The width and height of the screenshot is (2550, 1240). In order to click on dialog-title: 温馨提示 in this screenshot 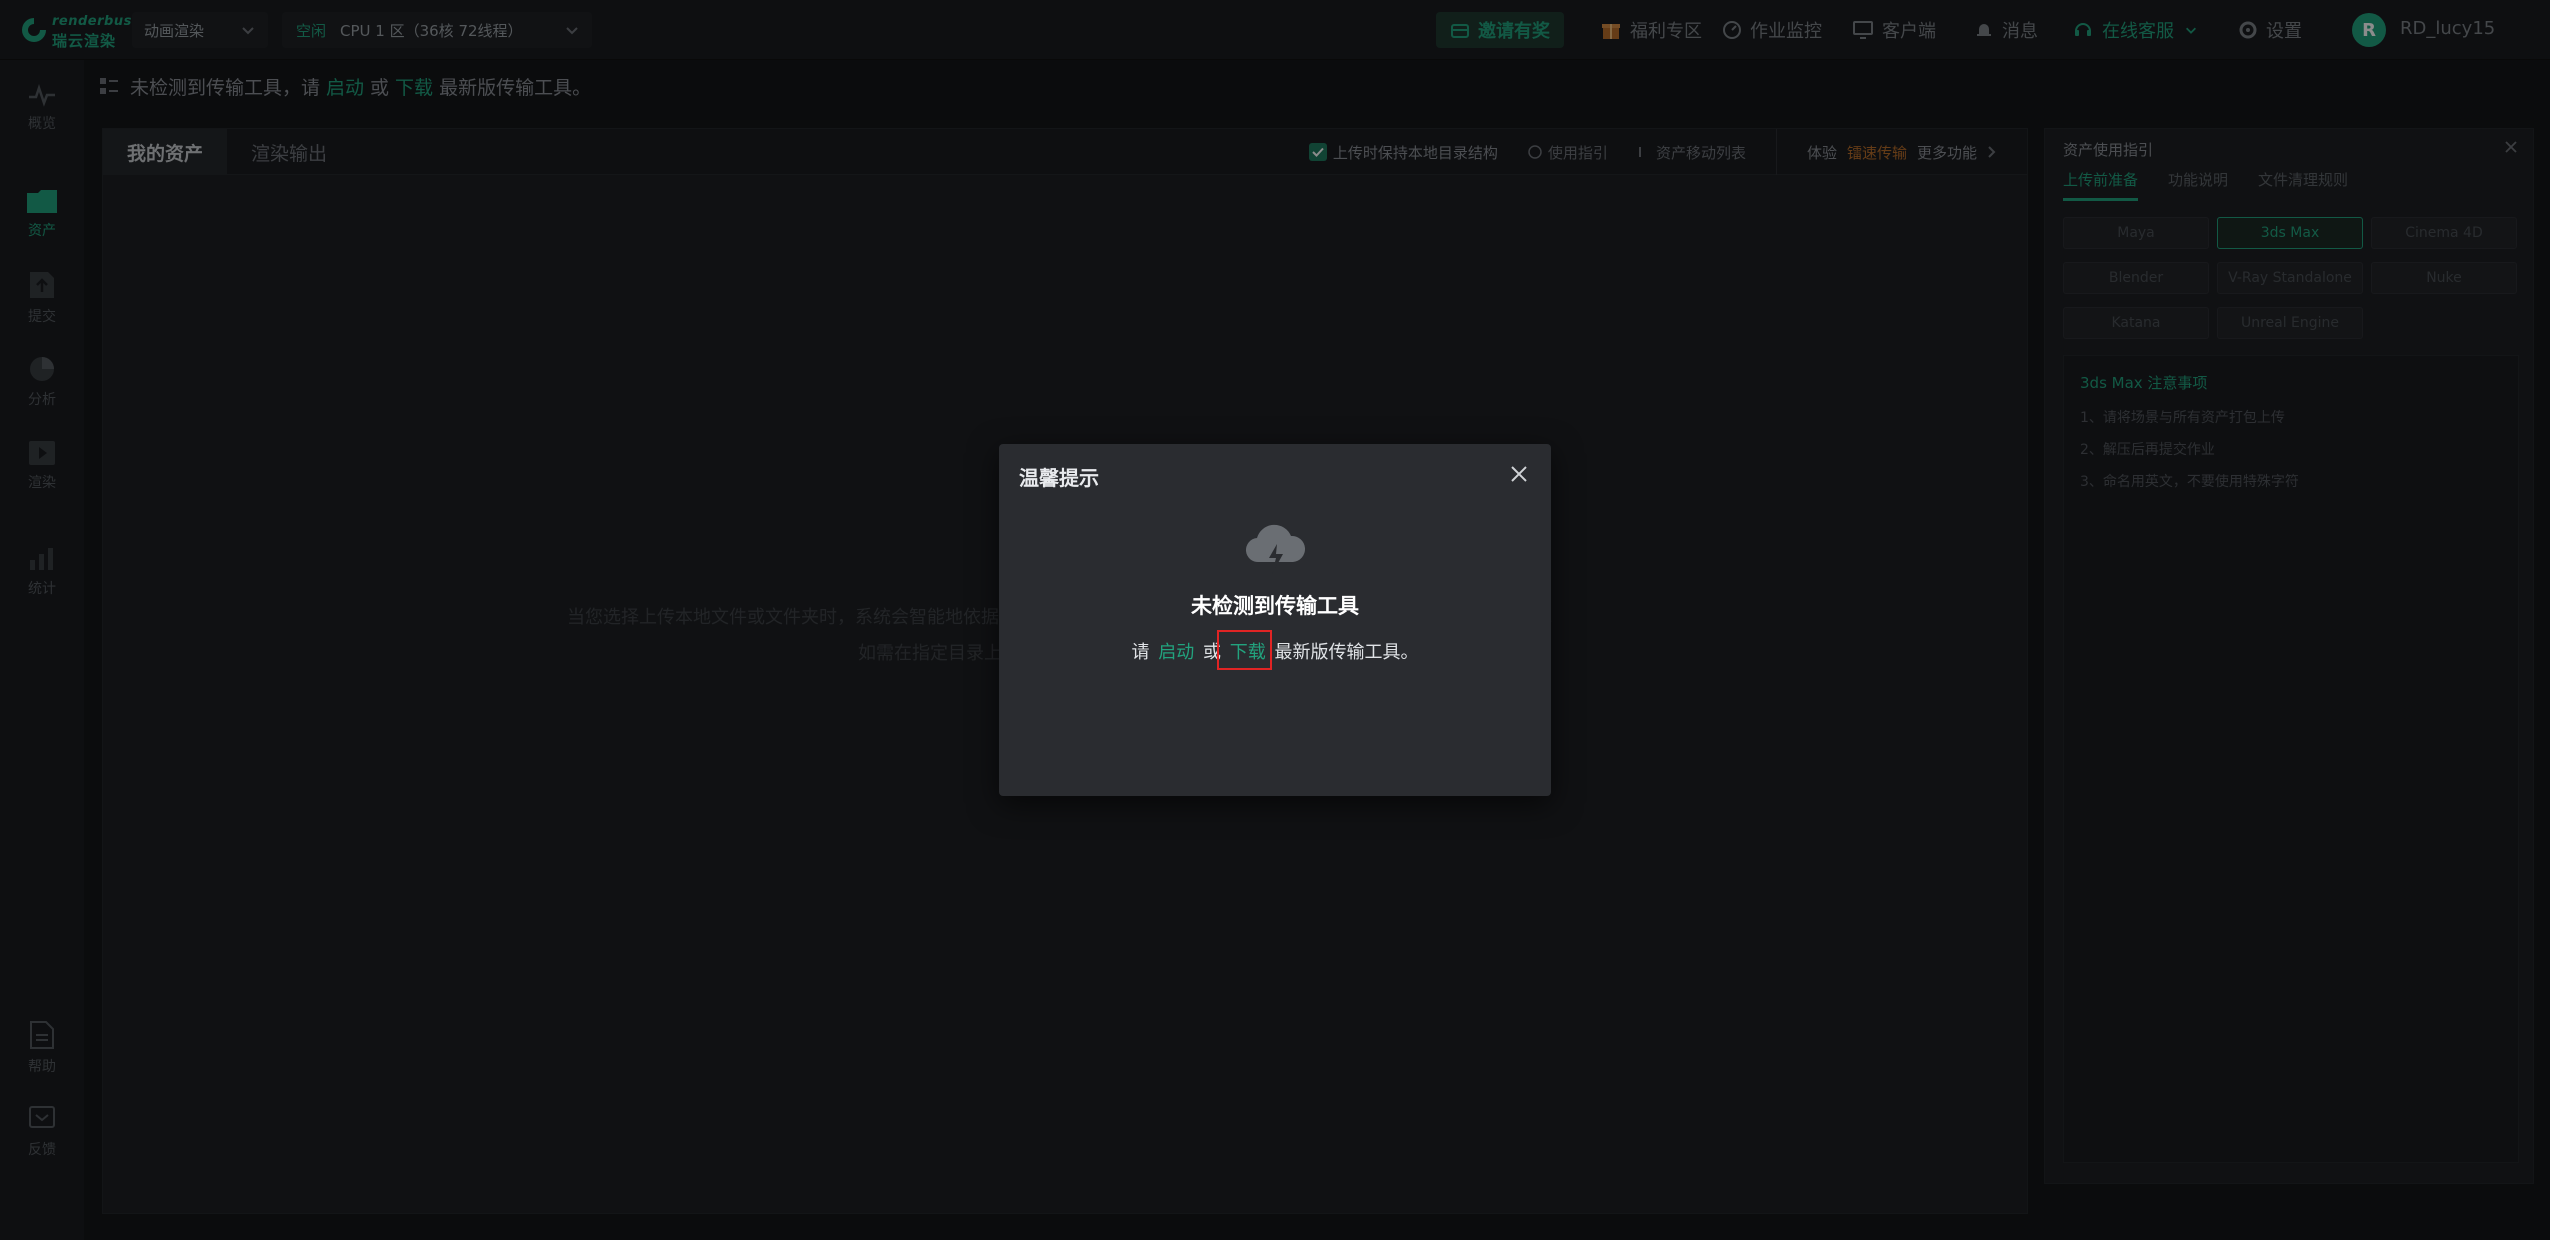, I will do `click(1059, 478)`.